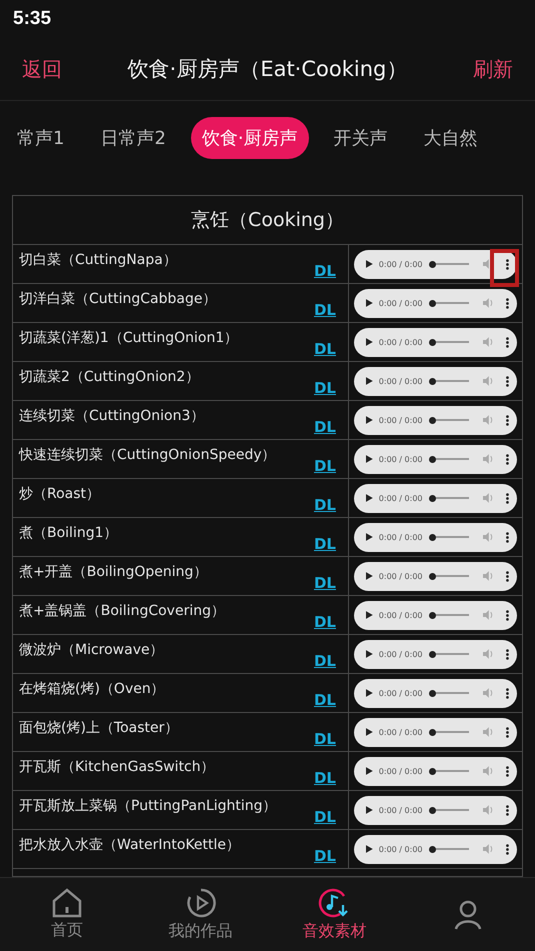 The width and height of the screenshot is (535, 951). What do you see at coordinates (41, 138) in the screenshot?
I see `category-tab: 常声1` at bounding box center [41, 138].